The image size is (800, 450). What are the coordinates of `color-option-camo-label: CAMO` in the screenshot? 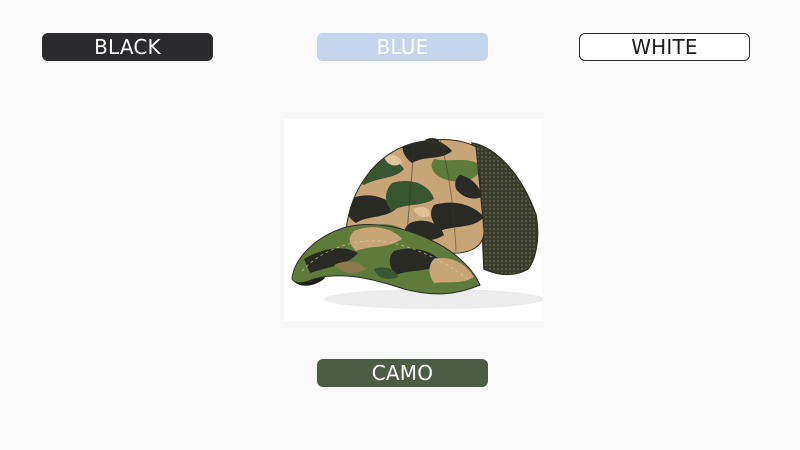 It's located at (402, 373).